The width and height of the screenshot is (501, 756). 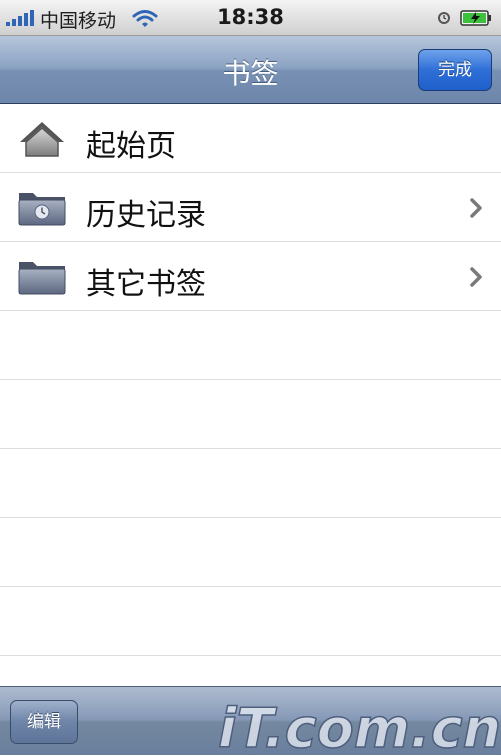 I want to click on bottom-toolbar: 编辑 iT.com.cn, so click(x=250, y=721).